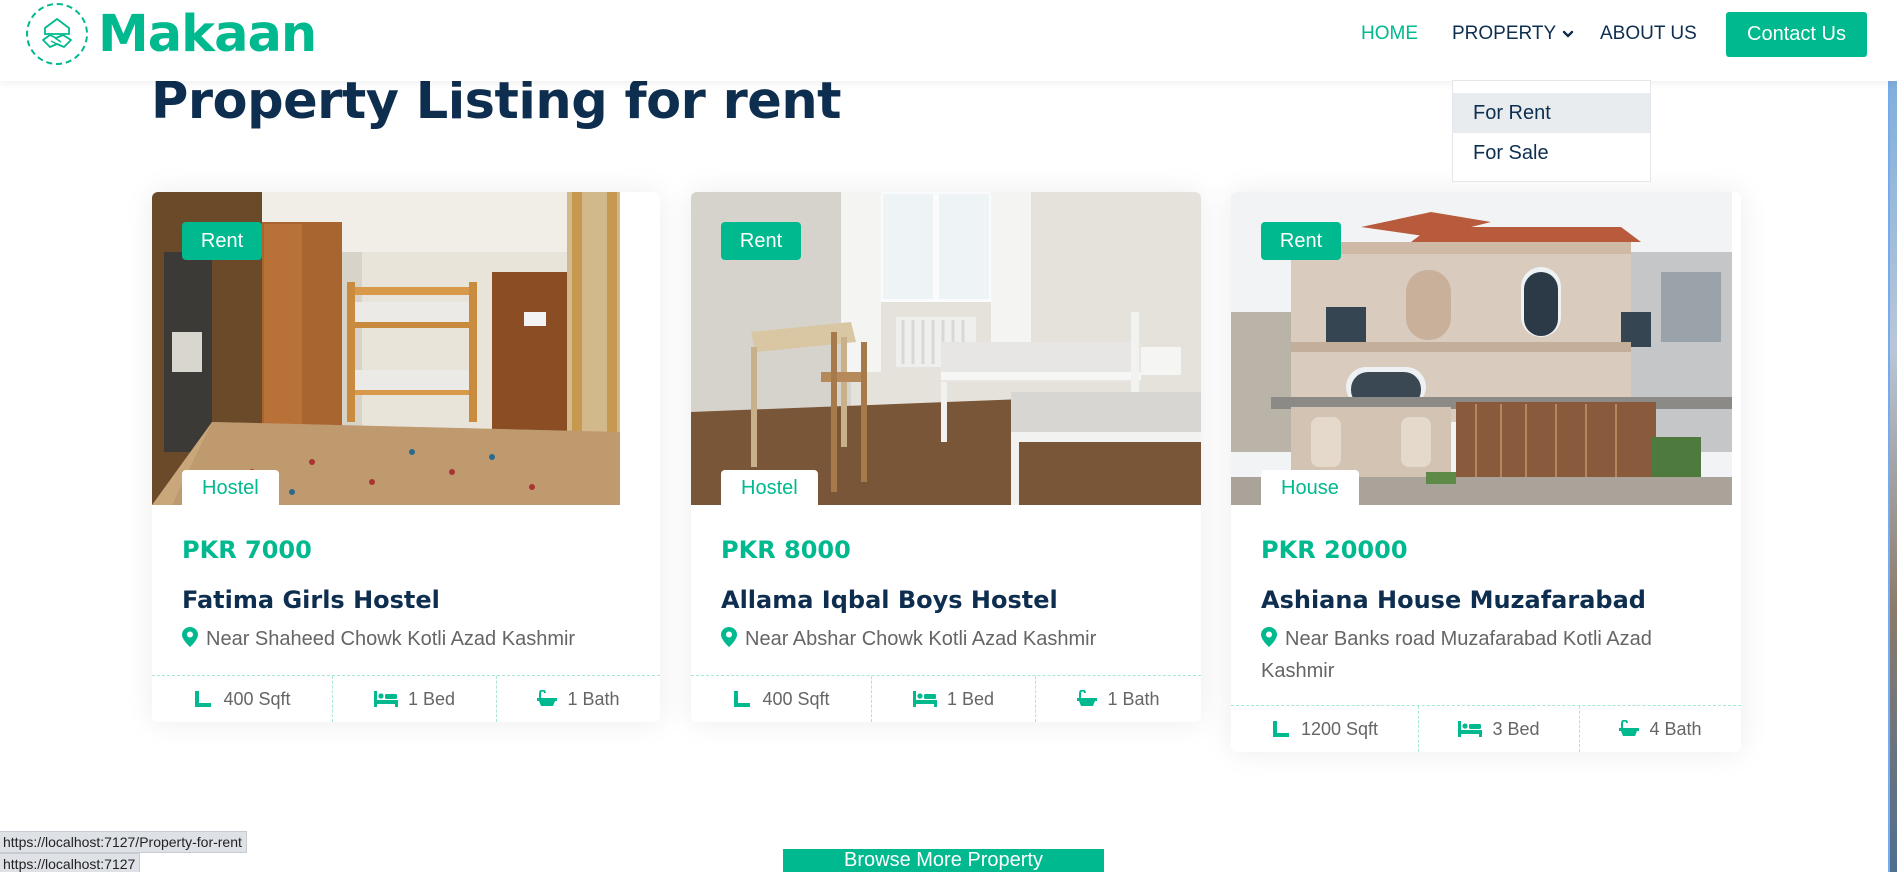 The width and height of the screenshot is (1897, 872). Describe the element at coordinates (1648, 34) in the screenshot. I see `nav-about: ABOUT US` at that location.